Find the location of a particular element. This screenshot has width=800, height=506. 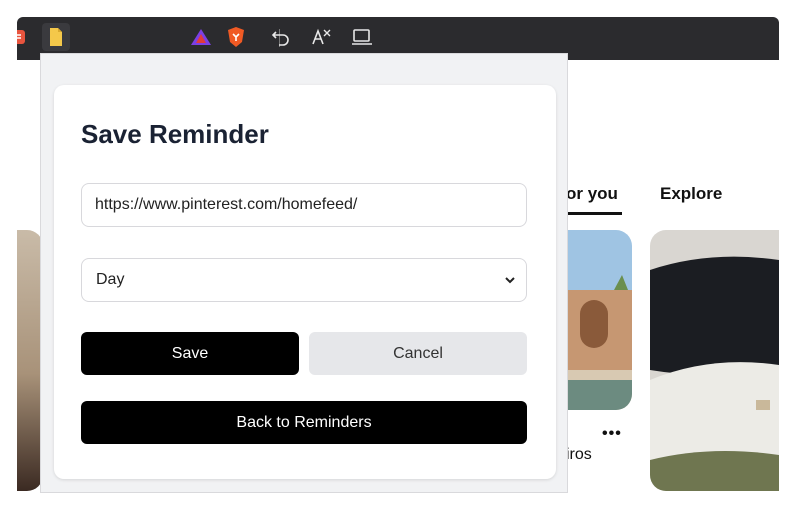

undo-icon is located at coordinates (281, 37).